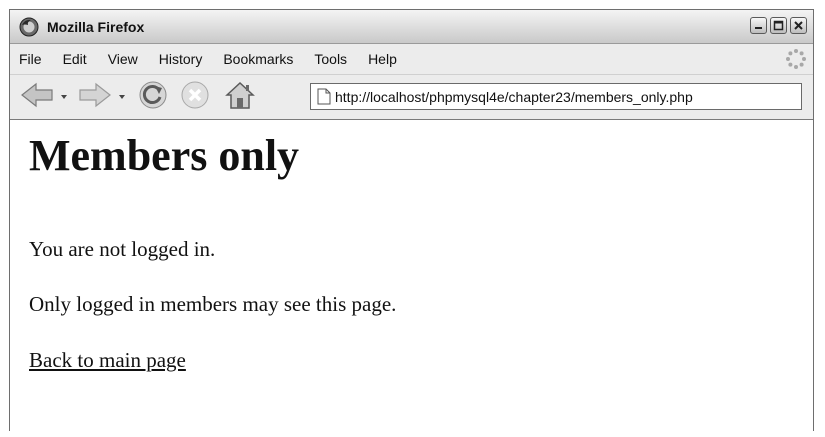  I want to click on page-icon, so click(324, 96).